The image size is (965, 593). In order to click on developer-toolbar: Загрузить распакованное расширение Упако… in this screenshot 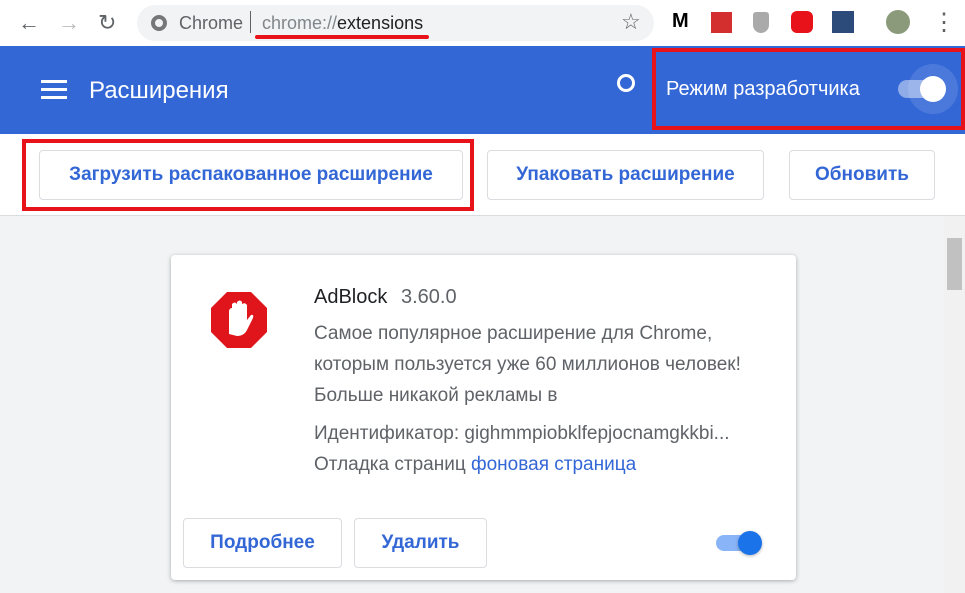, I will do `click(482, 175)`.